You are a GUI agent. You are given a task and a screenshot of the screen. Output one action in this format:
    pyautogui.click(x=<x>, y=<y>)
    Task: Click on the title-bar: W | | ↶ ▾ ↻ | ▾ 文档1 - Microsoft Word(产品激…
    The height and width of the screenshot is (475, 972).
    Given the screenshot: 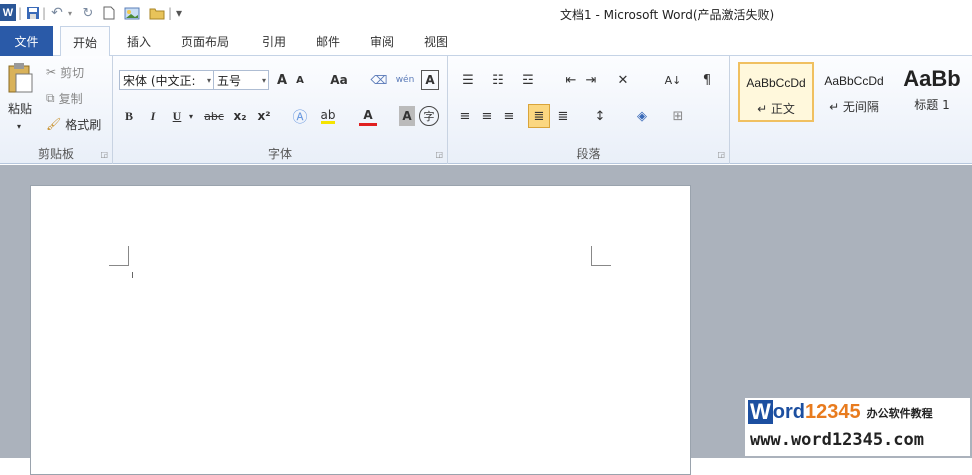 What is the action you would take?
    pyautogui.click(x=486, y=13)
    